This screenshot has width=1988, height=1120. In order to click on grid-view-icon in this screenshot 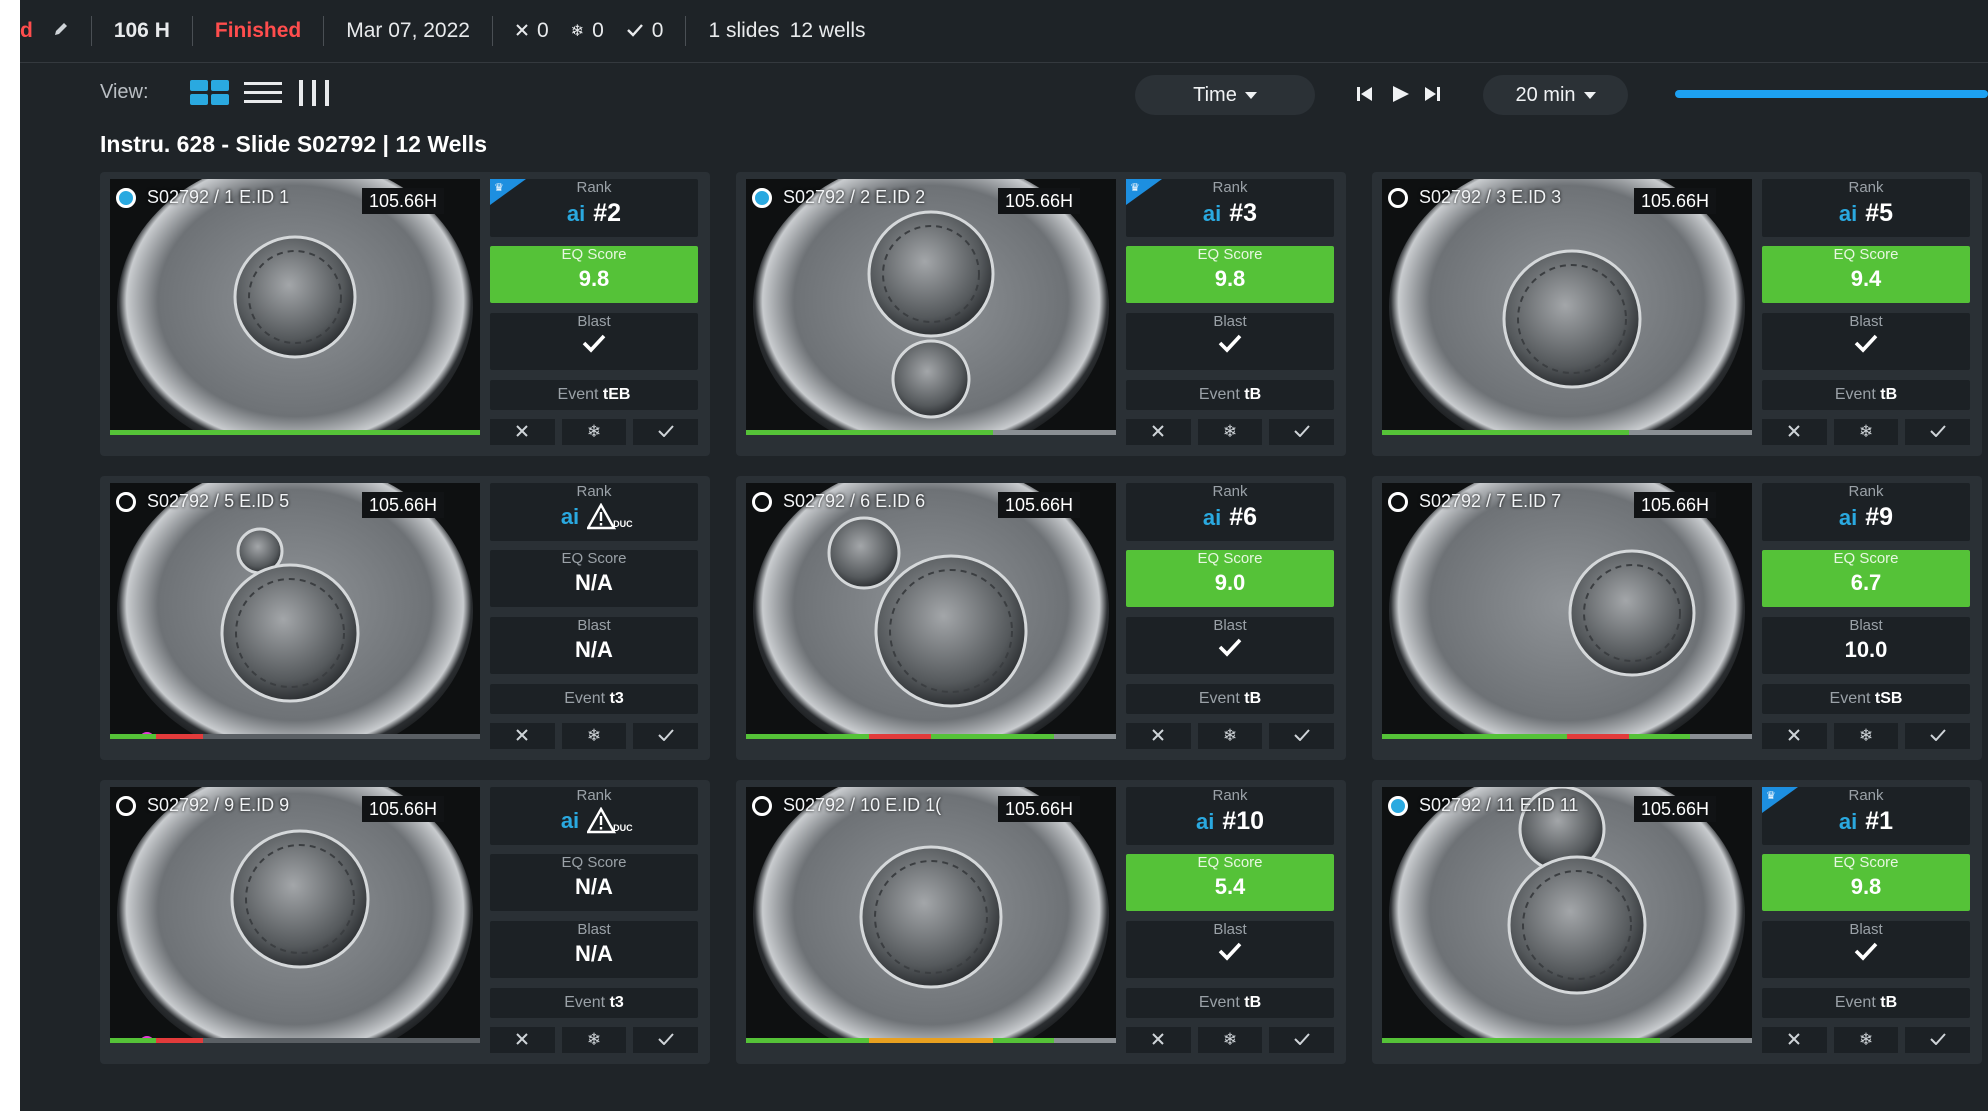, I will do `click(210, 95)`.